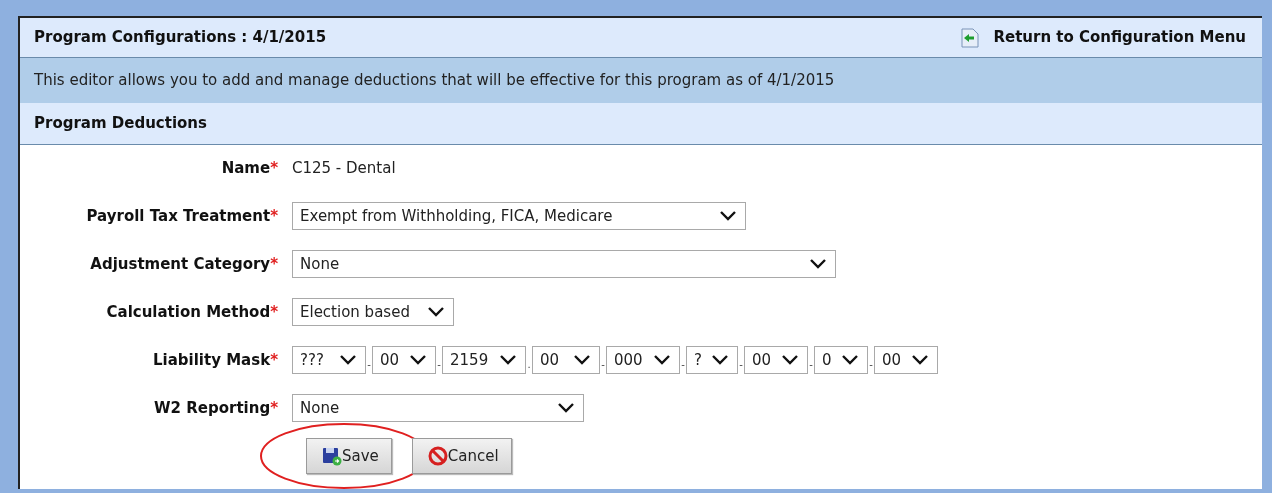  Describe the element at coordinates (180, 264) in the screenshot. I see `field-label: Adjustment Category` at that location.